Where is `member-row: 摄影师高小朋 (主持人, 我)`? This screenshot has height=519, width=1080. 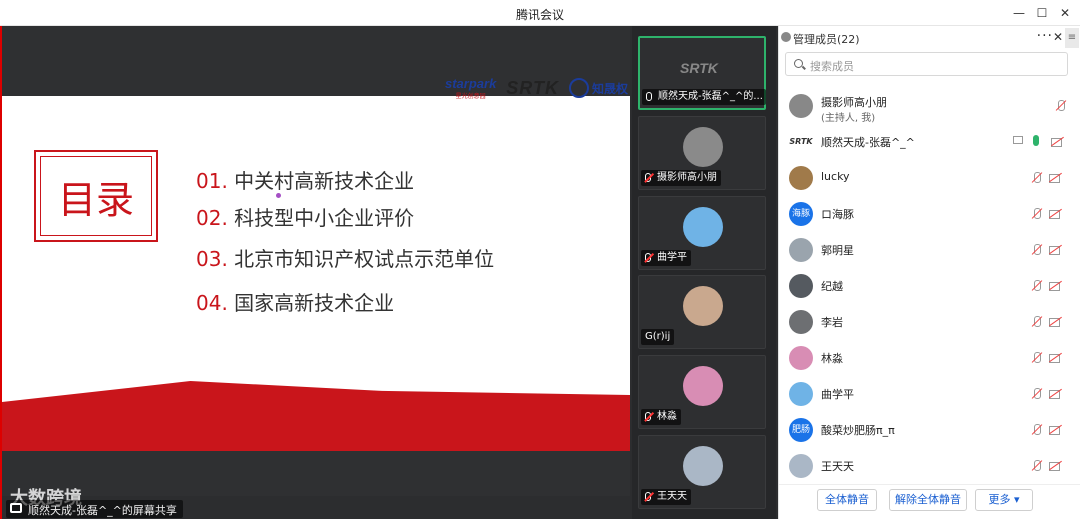
member-row: 摄影师高小朋 (主持人, 我) is located at coordinates (929, 106).